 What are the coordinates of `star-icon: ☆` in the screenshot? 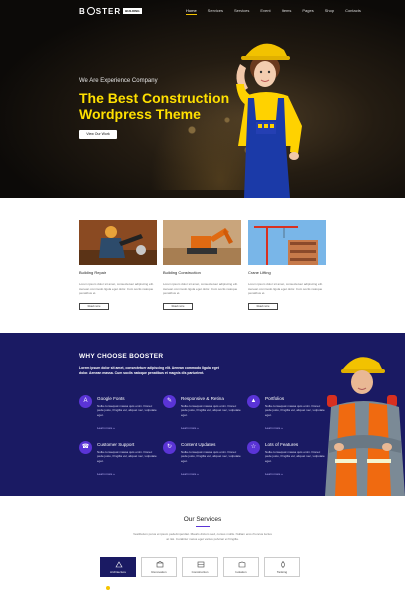 It's located at (253, 447).